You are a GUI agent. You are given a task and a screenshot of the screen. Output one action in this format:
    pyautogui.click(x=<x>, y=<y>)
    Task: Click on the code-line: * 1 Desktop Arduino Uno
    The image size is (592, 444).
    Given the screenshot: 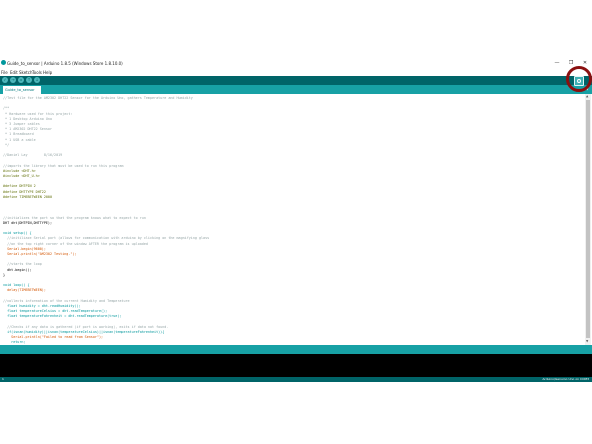 What is the action you would take?
    pyautogui.click(x=27, y=118)
    